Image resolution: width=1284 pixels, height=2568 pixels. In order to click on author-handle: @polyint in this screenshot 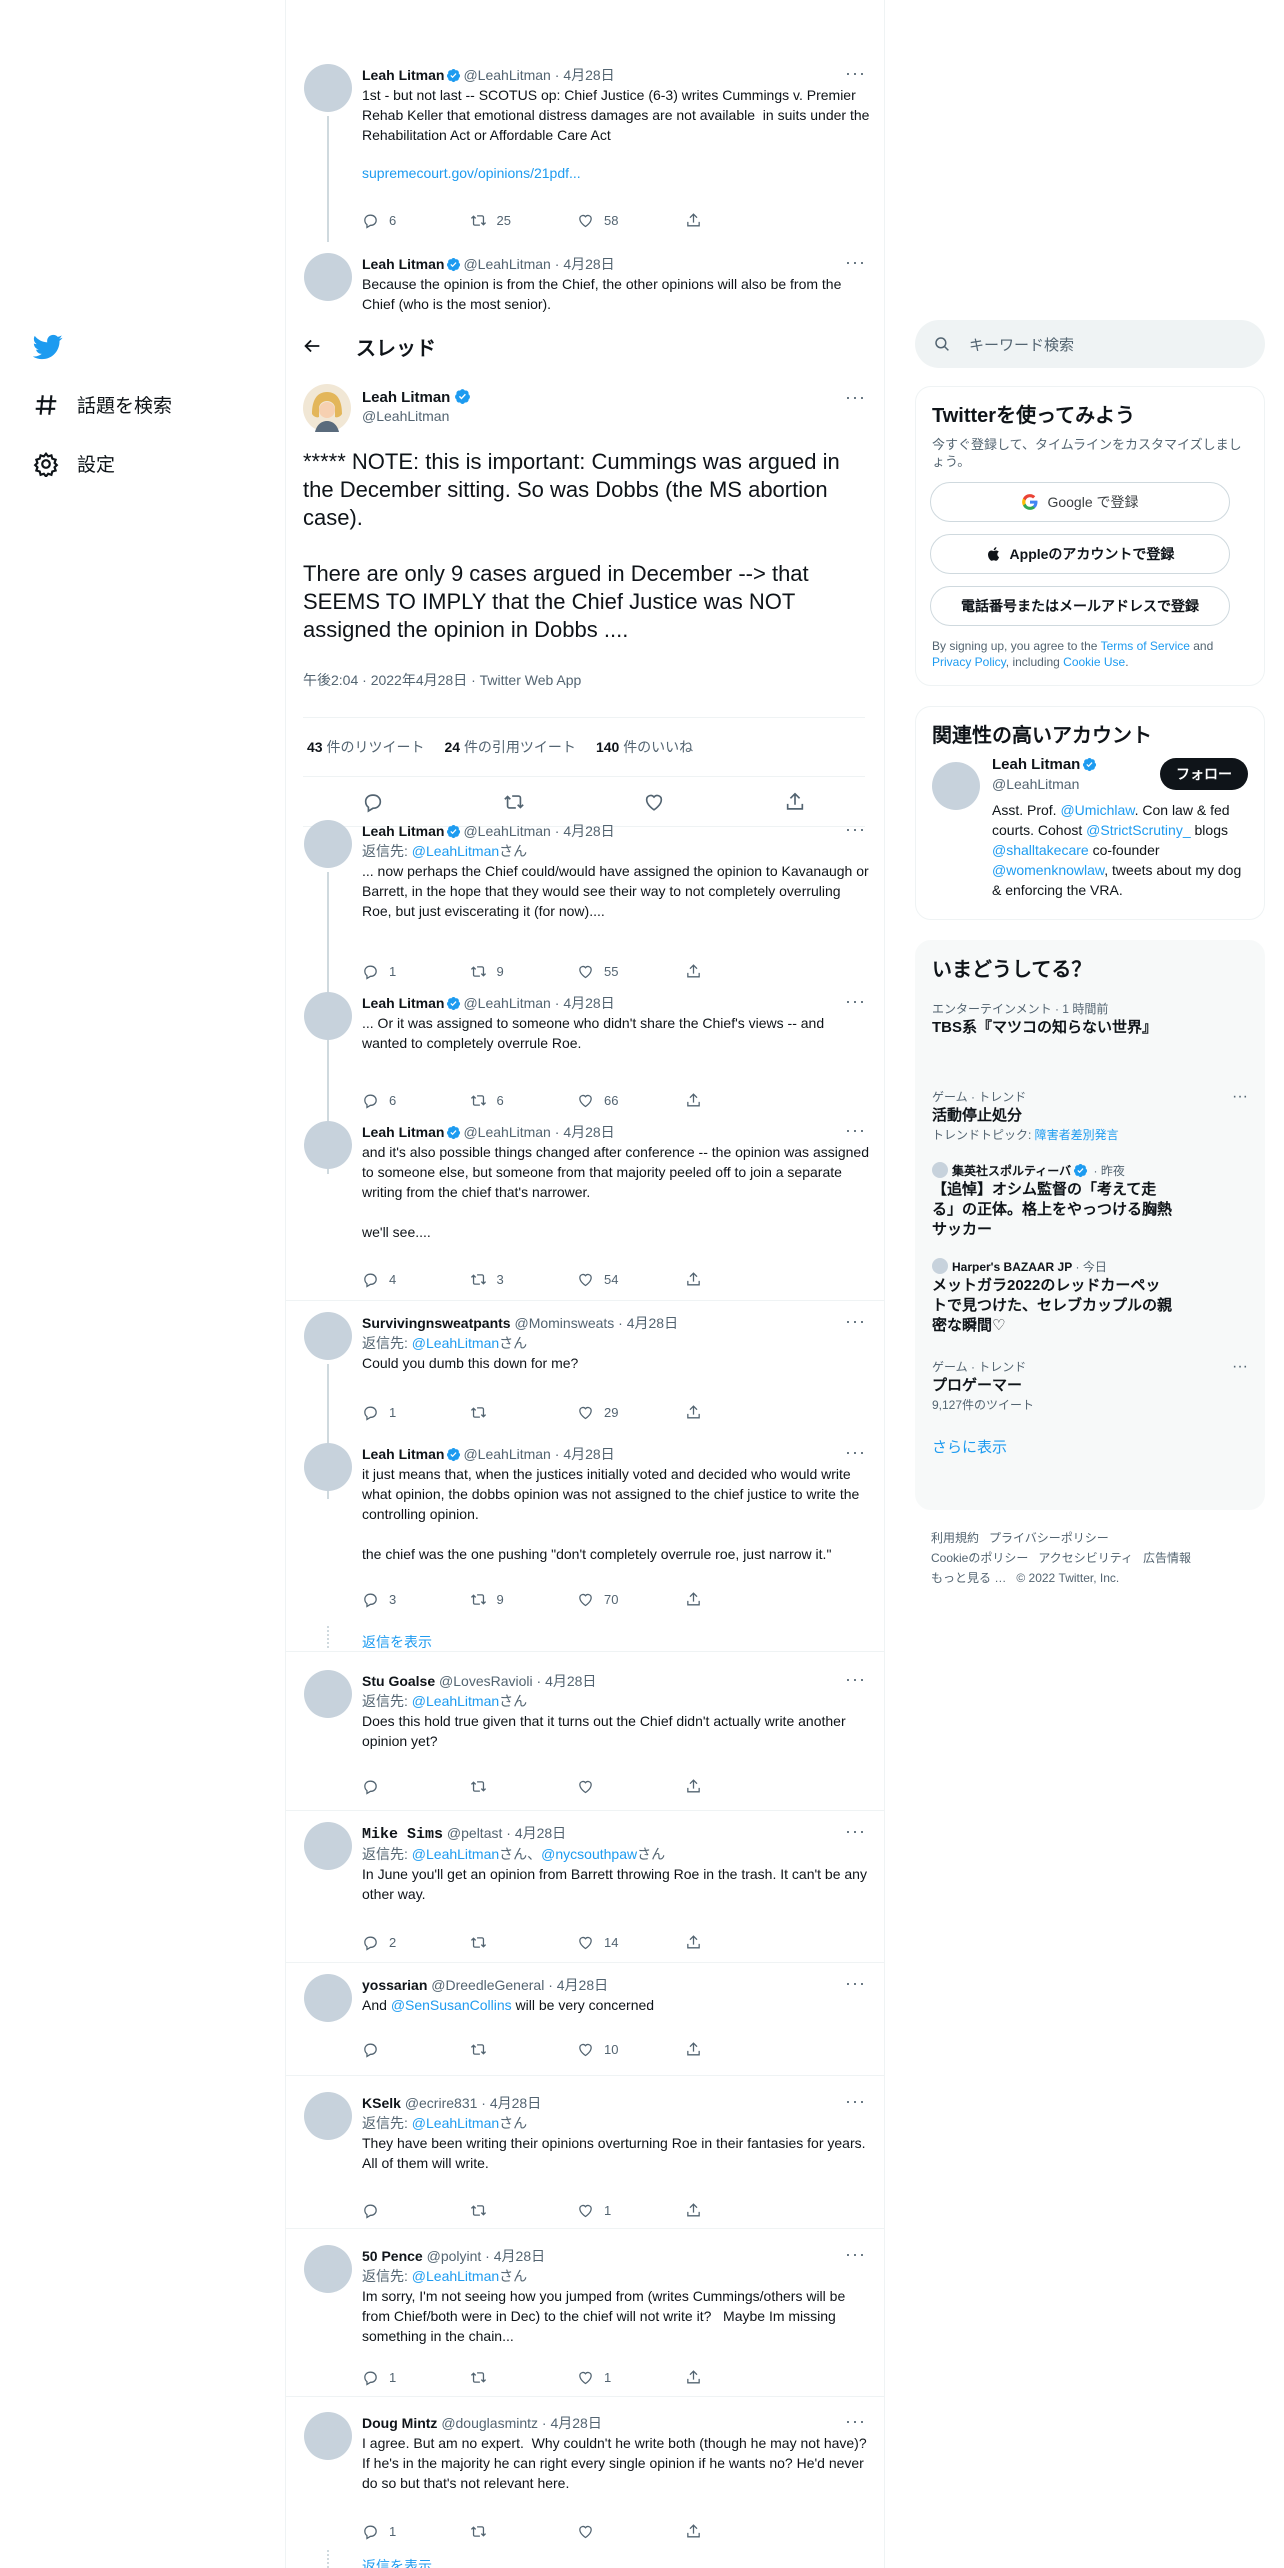, I will do `click(454, 2256)`.